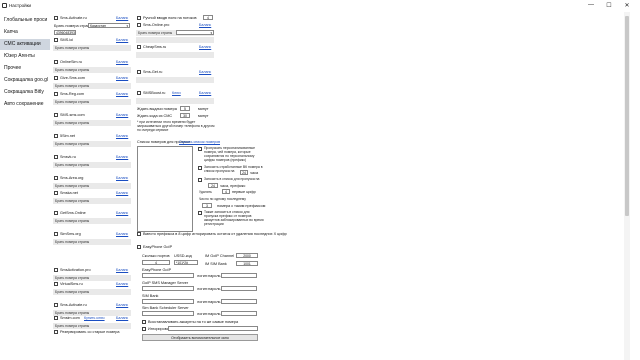 The width and height of the screenshot is (640, 360). What do you see at coordinates (168, 275) in the screenshot?
I see `server1-input` at bounding box center [168, 275].